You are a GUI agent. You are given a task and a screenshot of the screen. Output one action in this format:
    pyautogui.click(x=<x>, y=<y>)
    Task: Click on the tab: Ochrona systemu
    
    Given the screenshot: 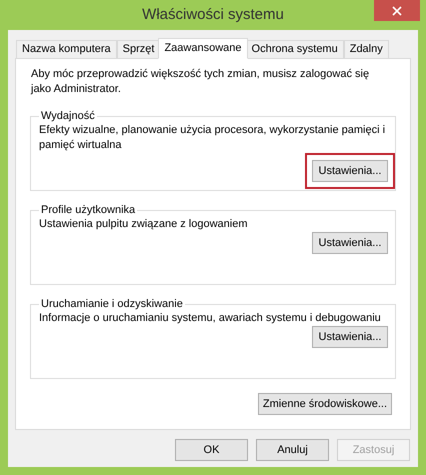 What is the action you would take?
    pyautogui.click(x=295, y=49)
    